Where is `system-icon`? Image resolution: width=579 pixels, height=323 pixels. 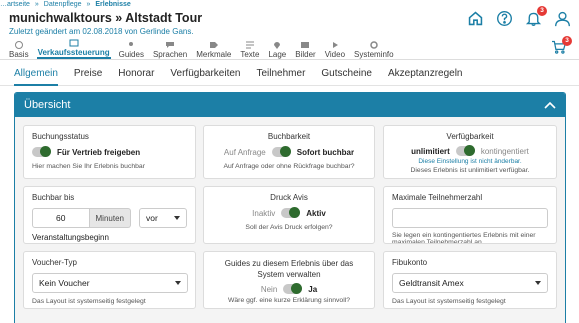 system-icon is located at coordinates (374, 45).